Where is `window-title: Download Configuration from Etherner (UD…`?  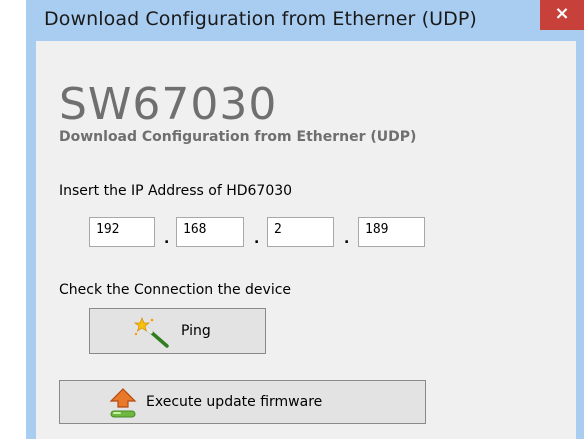
window-title: Download Configuration from Etherner (UD… is located at coordinates (260, 19).